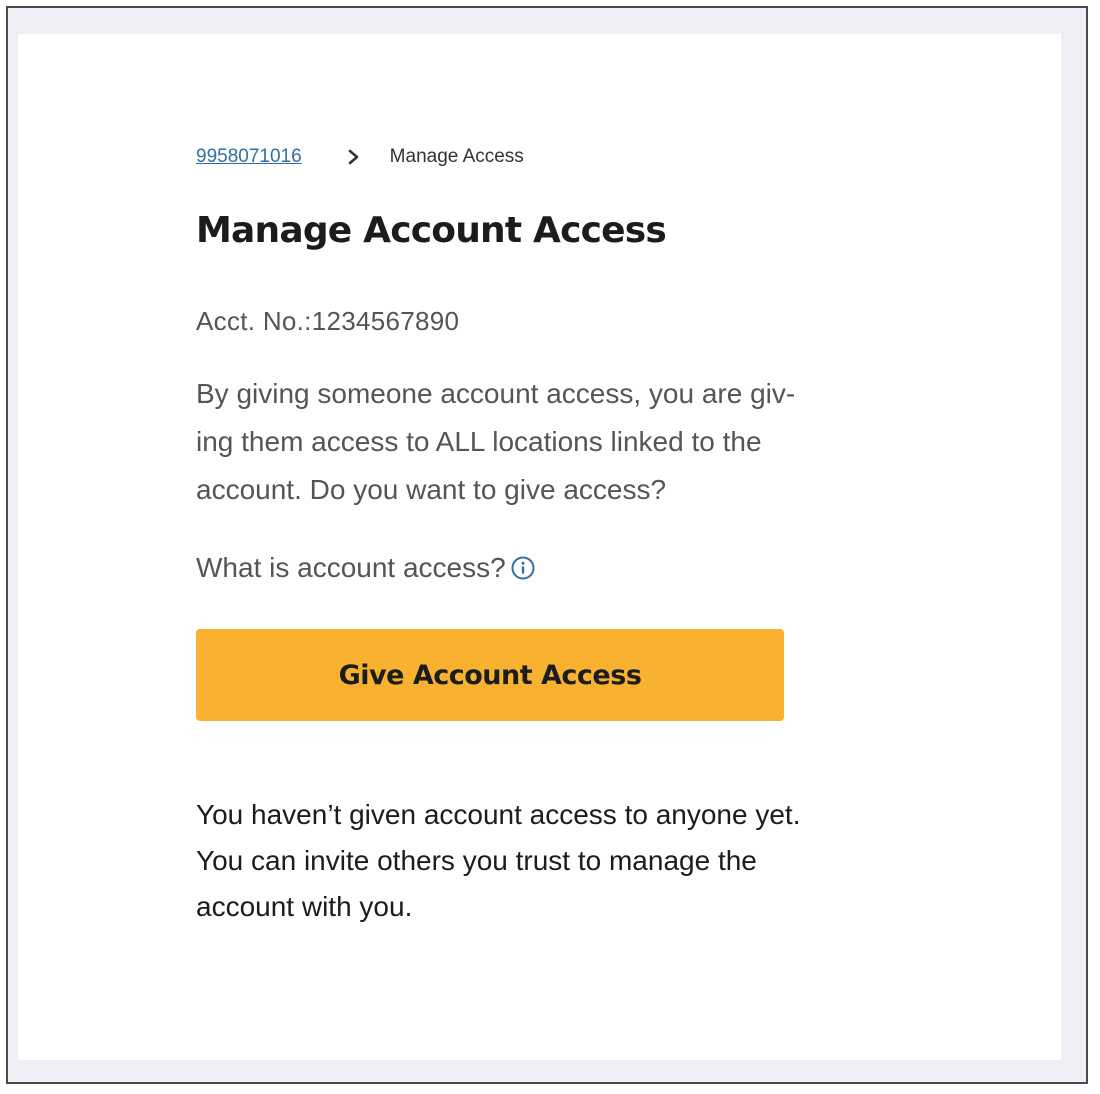 This screenshot has width=1100, height=1094. Describe the element at coordinates (249, 157) in the screenshot. I see `breadcrumb-account-link: 9958071016` at that location.